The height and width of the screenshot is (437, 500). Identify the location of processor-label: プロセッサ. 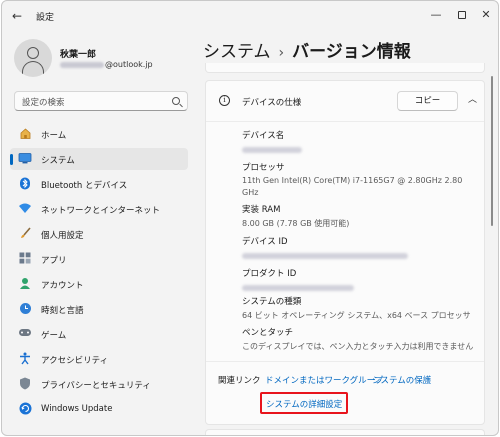
(263, 168).